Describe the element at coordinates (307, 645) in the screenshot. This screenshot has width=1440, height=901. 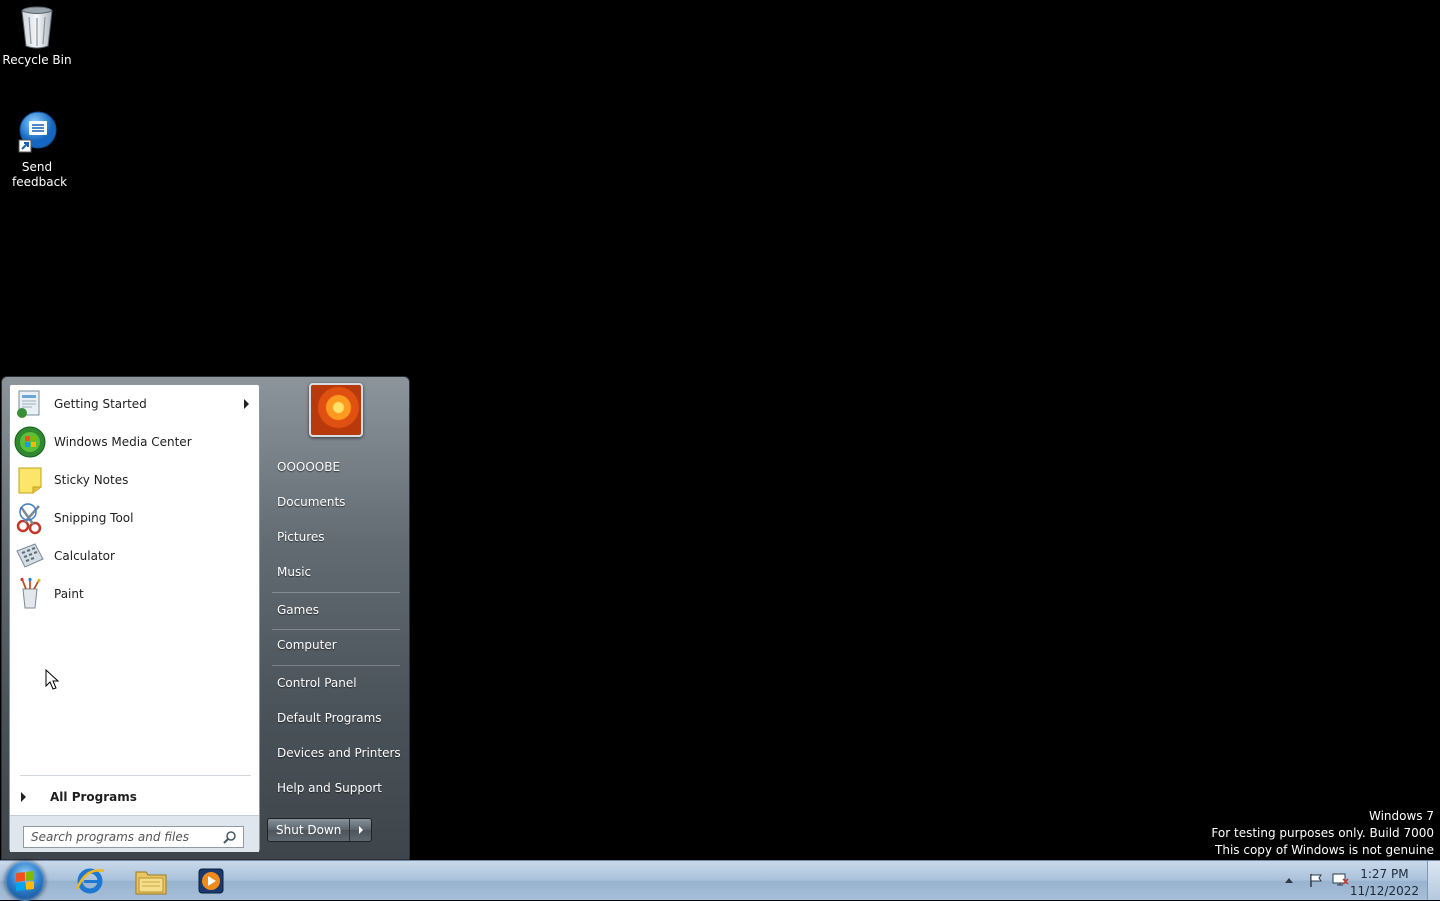
I see `place-label: Computer` at that location.